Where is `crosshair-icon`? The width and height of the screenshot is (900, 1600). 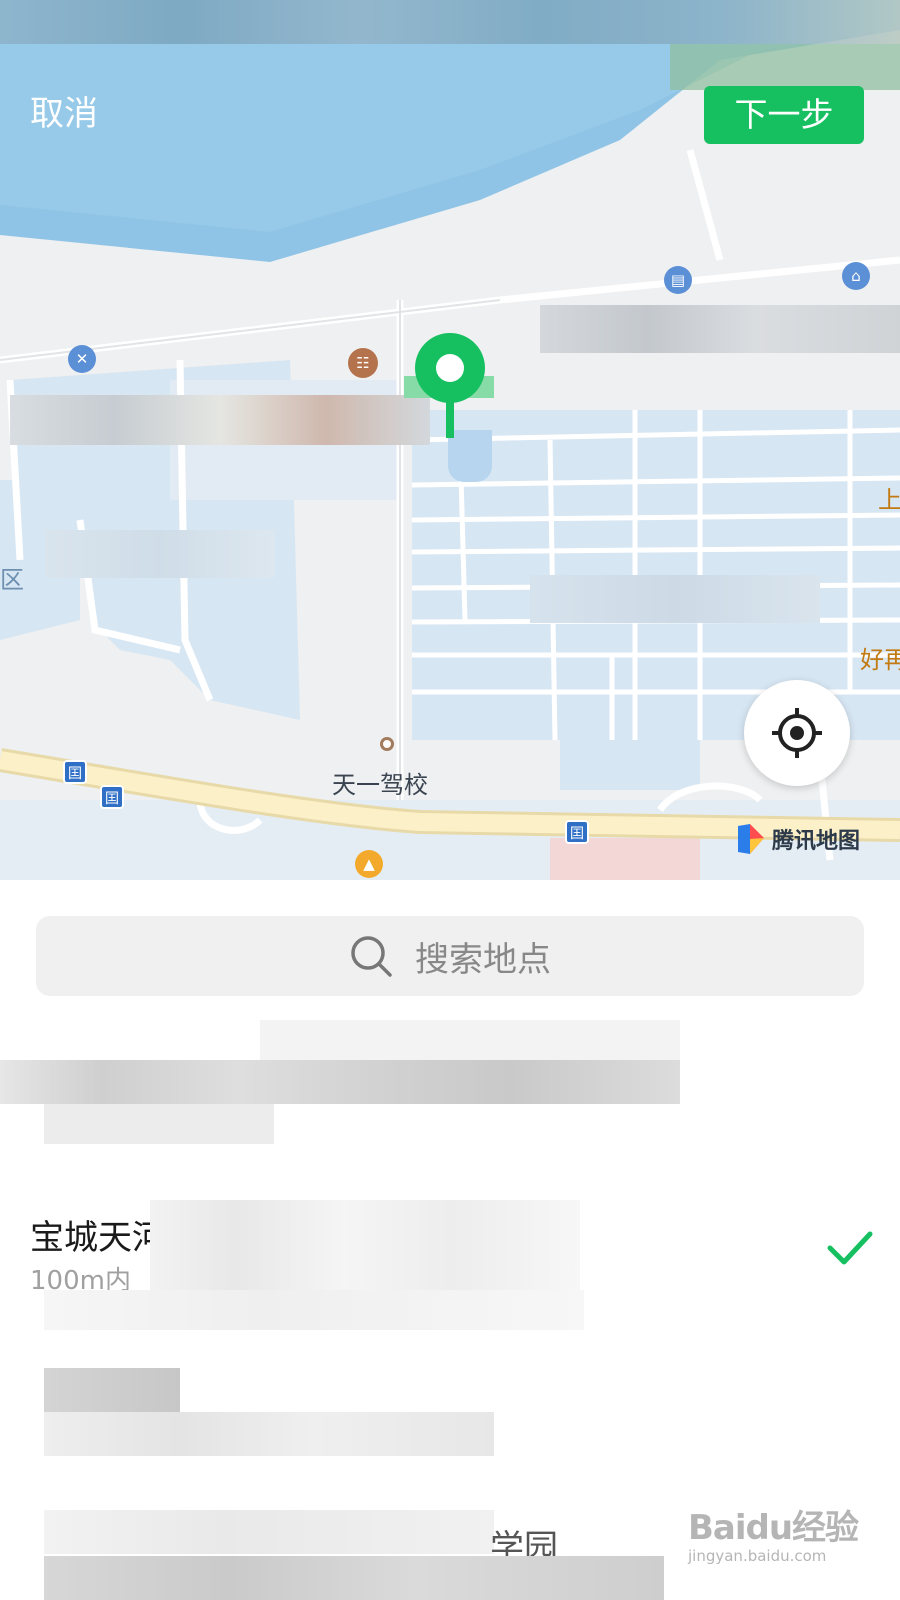
crosshair-icon is located at coordinates (797, 733).